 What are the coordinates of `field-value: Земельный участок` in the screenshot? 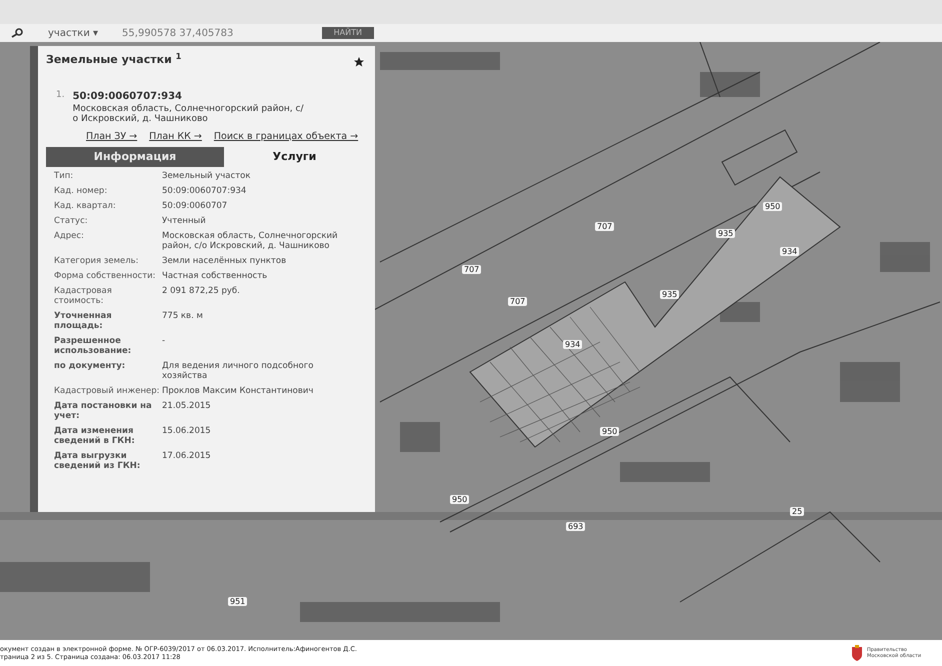 It's located at (207, 175).